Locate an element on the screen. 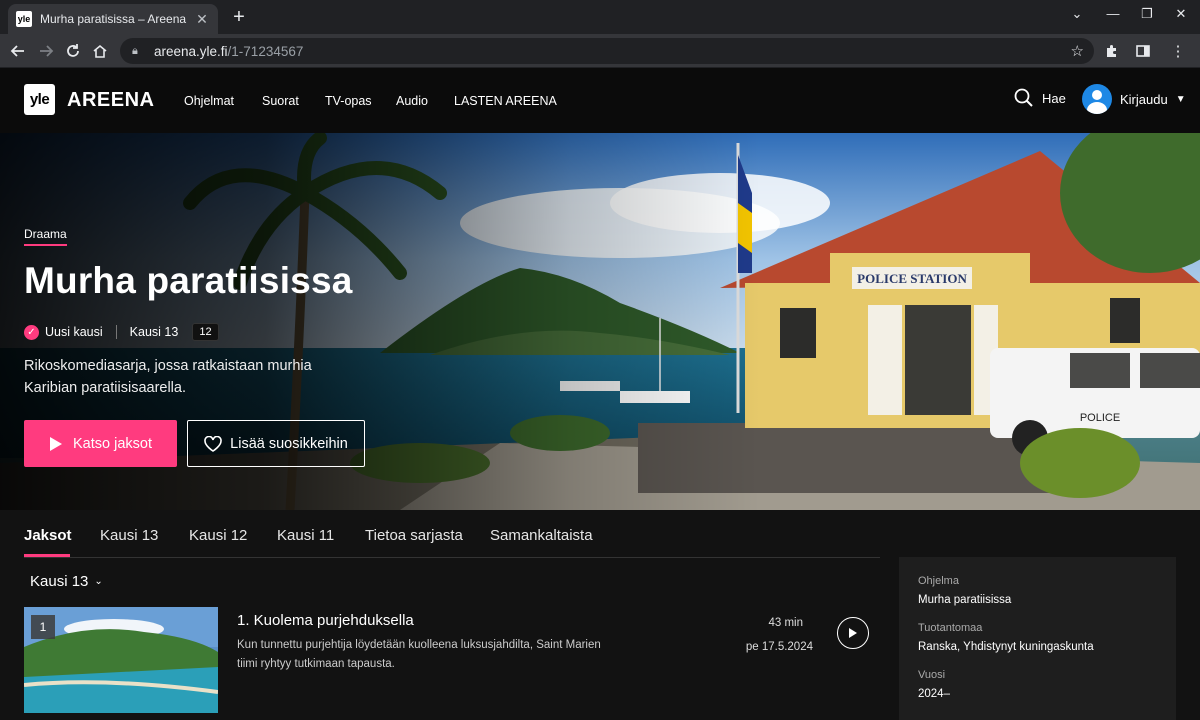  home-icon is located at coordinates (100, 51).